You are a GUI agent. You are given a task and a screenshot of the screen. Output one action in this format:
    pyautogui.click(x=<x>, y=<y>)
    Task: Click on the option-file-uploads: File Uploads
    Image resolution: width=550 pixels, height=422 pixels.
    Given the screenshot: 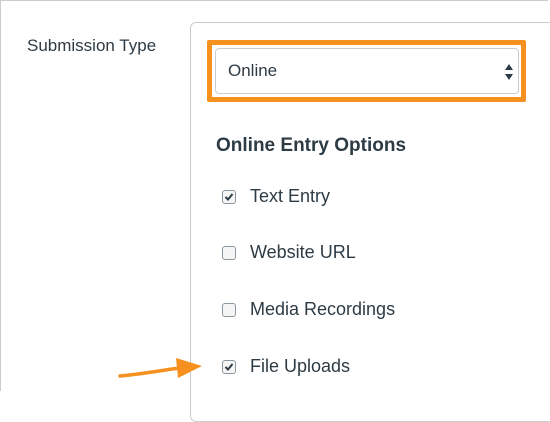 What is the action you would take?
    pyautogui.click(x=286, y=366)
    